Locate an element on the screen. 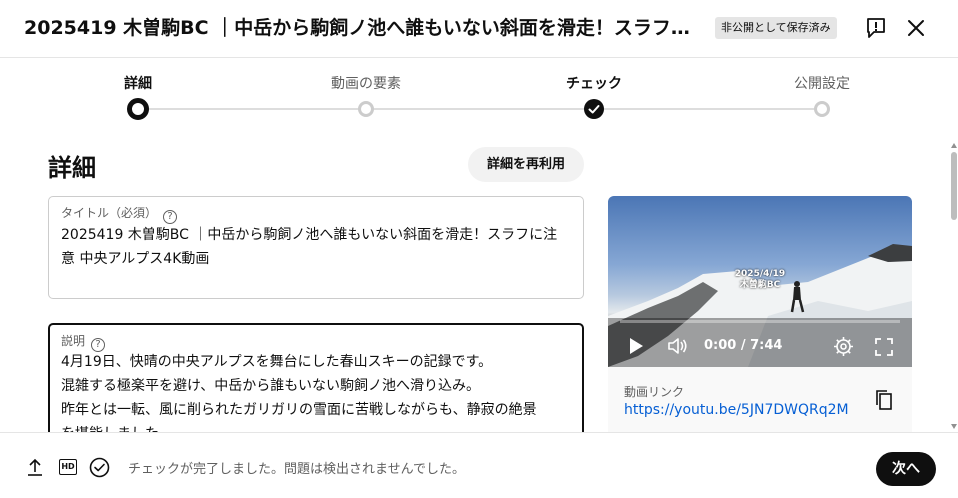 The image size is (958, 498). dialog-footer: HD チェックが完了しました。問題は検出されませんでした。 次へ is located at coordinates (479, 465).